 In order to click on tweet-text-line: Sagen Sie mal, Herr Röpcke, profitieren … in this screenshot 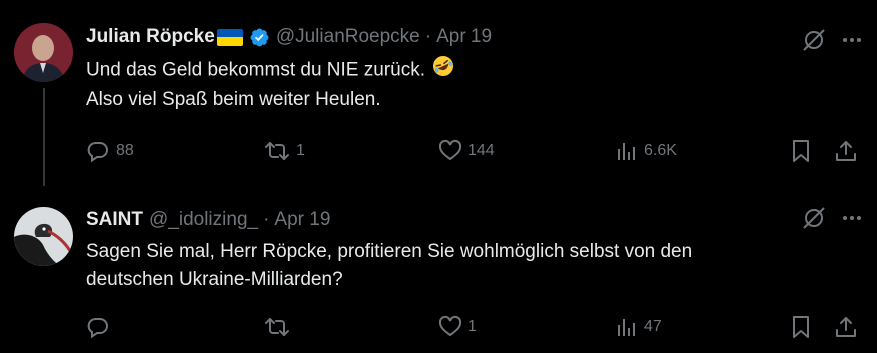, I will do `click(389, 251)`.